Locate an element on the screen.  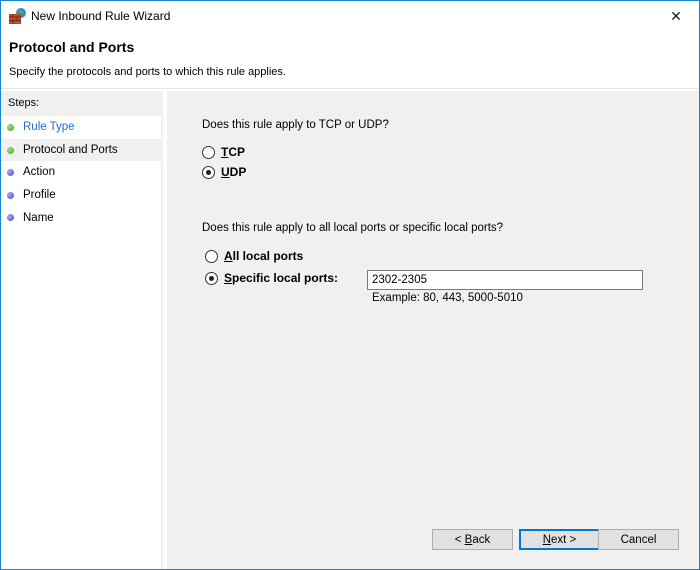
next-button: Next > is located at coordinates (559, 539).